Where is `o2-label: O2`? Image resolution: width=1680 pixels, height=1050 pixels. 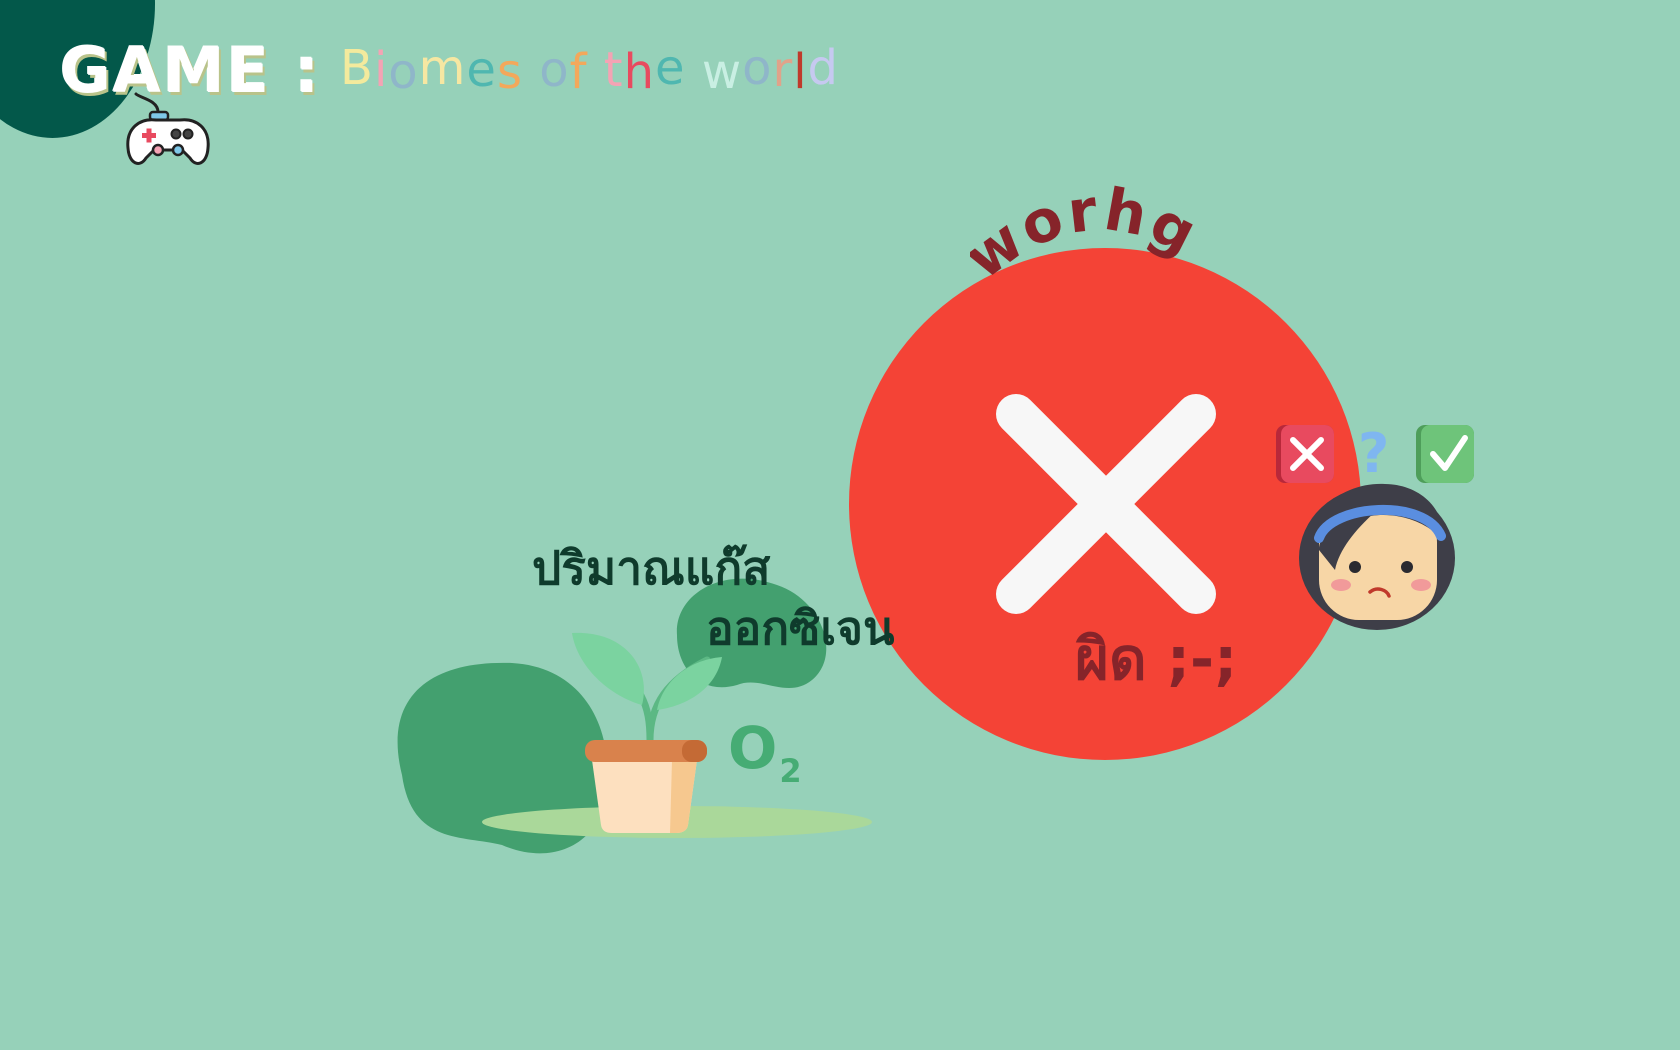
o2-label: O2 is located at coordinates (765, 752).